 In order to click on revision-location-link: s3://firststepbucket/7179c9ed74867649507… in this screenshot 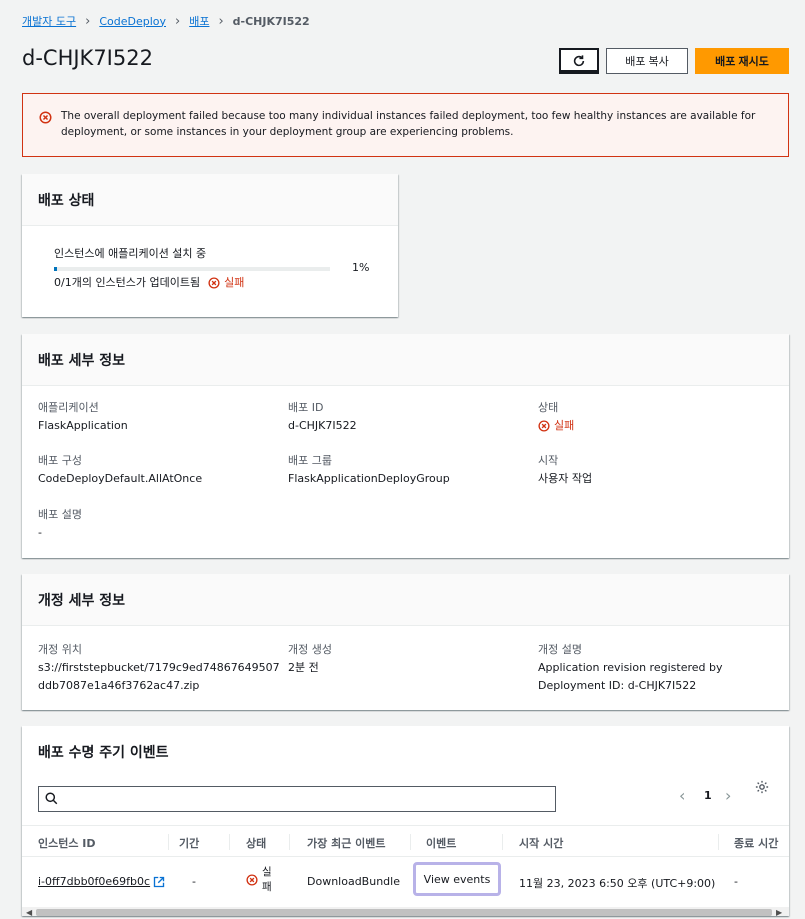, I will do `click(159, 677)`.